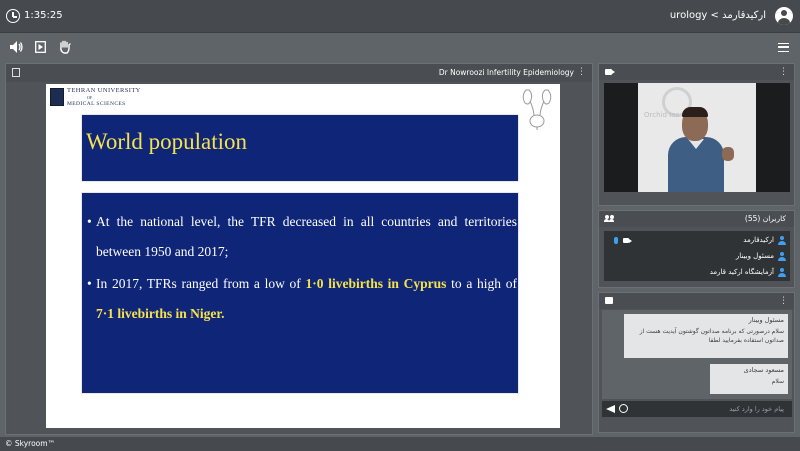  I want to click on chat-input-bar: پیام خود را وارد کنید, so click(697, 409).